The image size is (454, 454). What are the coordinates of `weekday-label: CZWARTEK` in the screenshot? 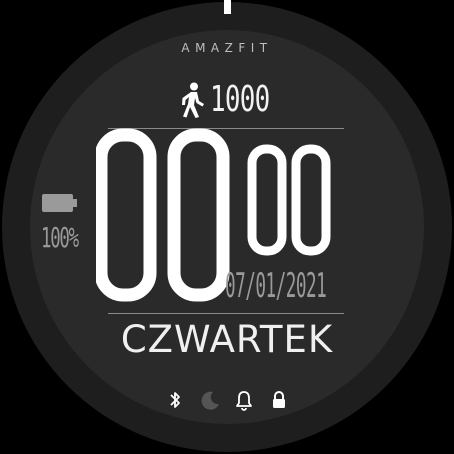 It's located at (227, 339).